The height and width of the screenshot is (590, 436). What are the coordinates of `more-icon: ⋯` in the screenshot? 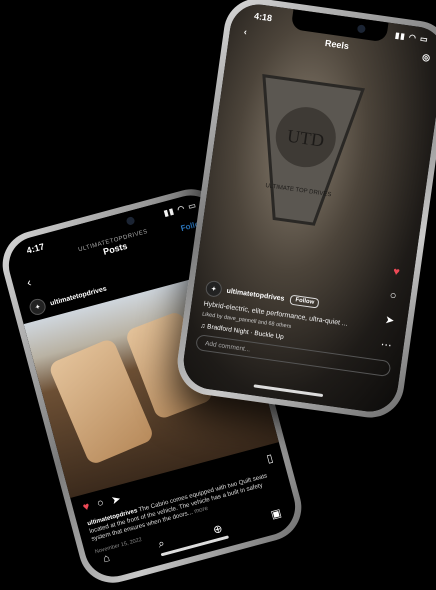 It's located at (386, 345).